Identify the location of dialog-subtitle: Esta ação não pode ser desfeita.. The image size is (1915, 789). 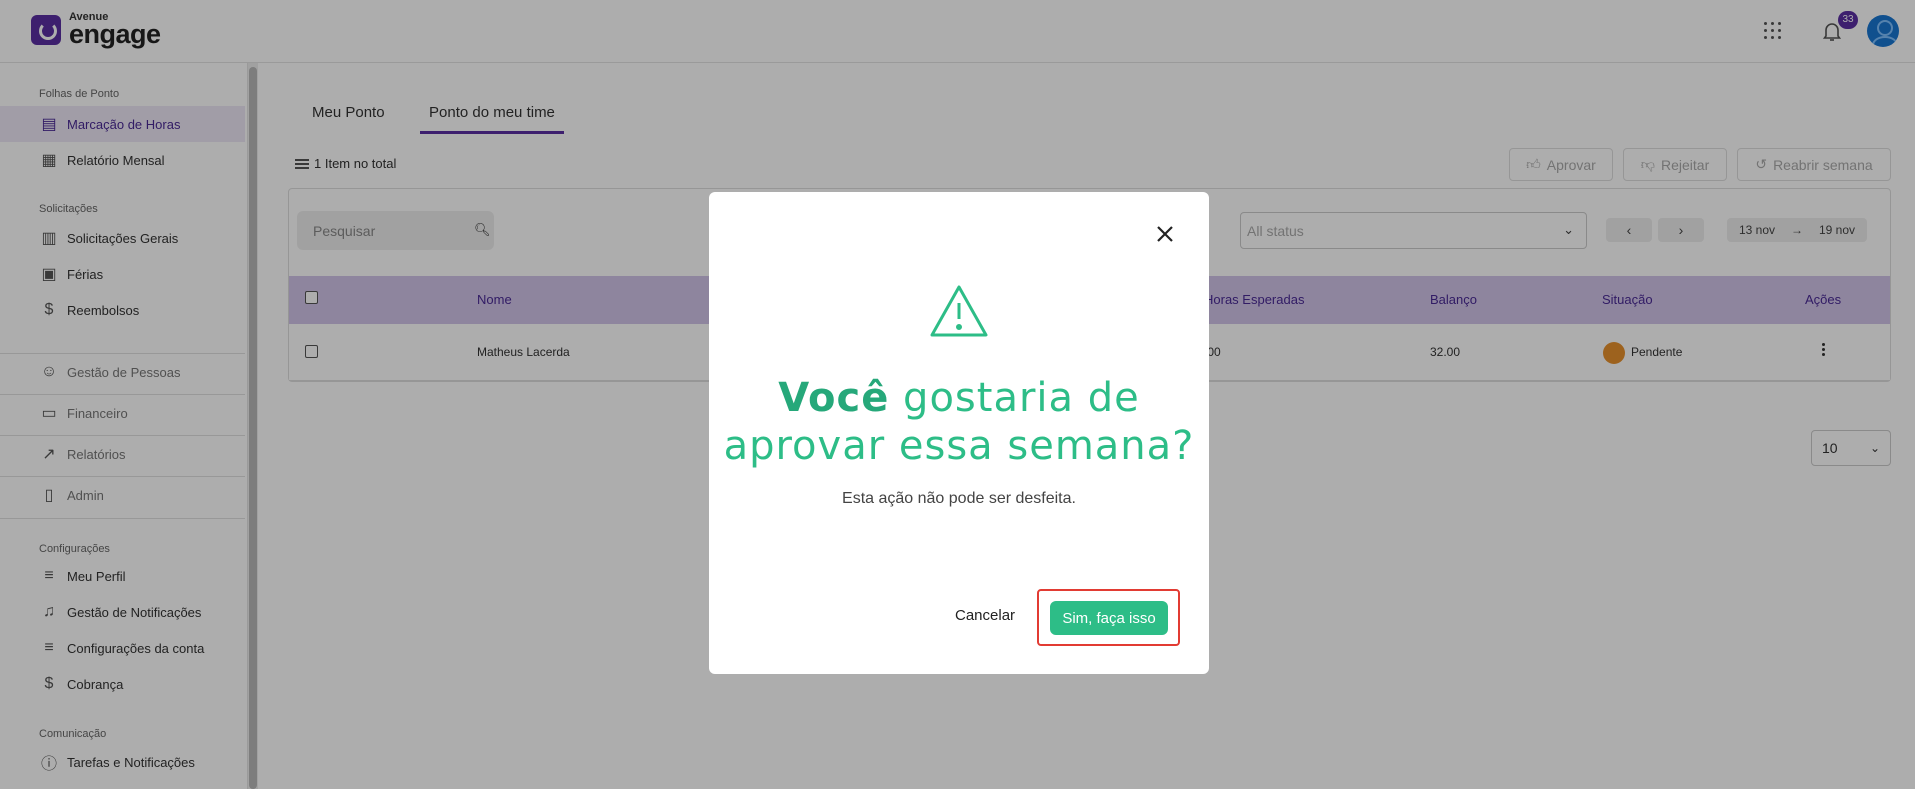
(959, 498).